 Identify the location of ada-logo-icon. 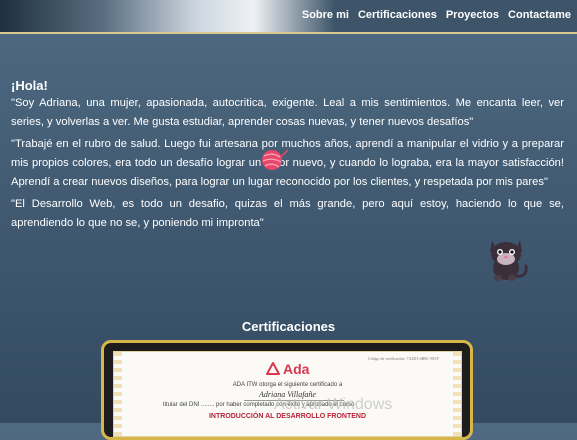
(272, 368).